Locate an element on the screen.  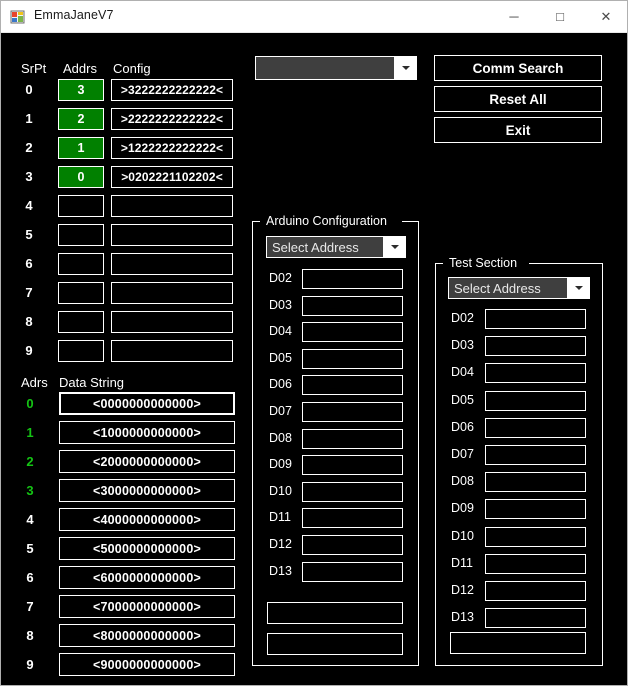
port-combo-value is located at coordinates (325, 68).